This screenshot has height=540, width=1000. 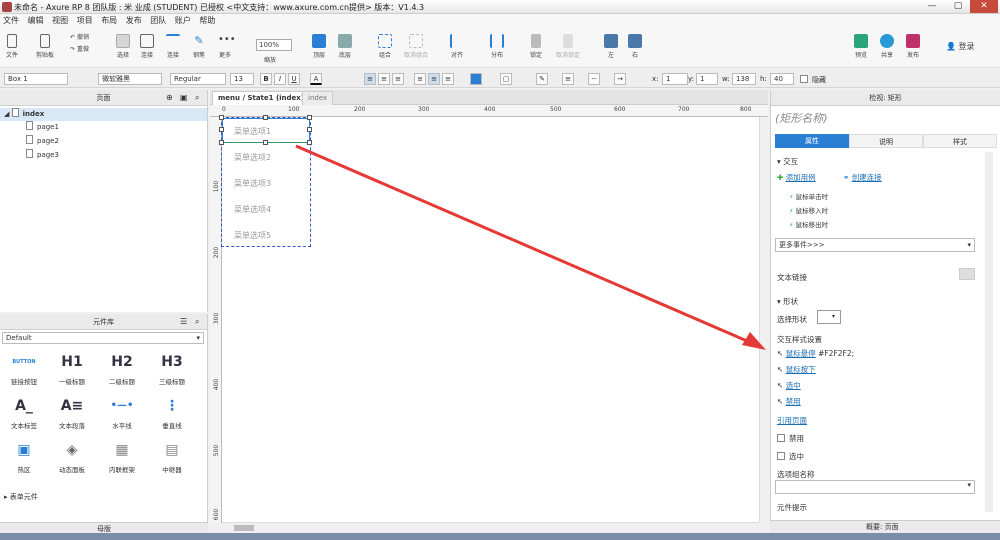 What do you see at coordinates (130, 79) in the screenshot?
I see `font-family-select: 微软雅黑` at bounding box center [130, 79].